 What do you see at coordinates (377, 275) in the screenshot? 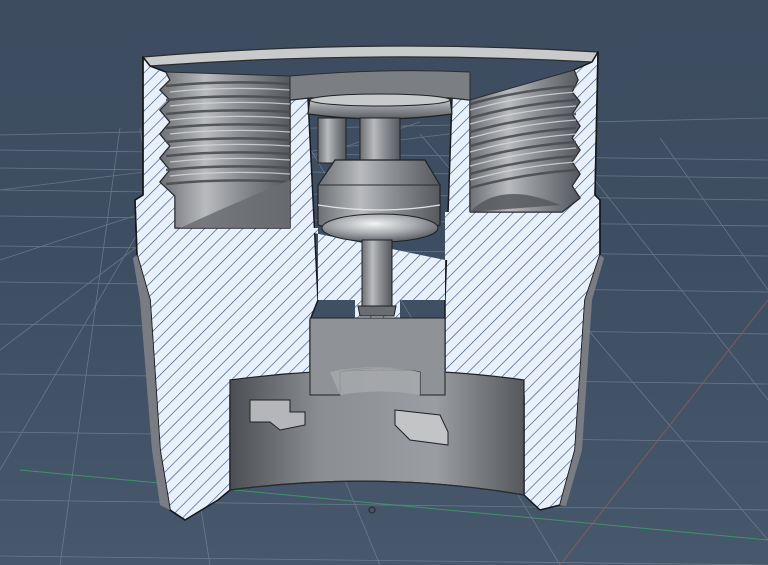
I see `valve-stem` at bounding box center [377, 275].